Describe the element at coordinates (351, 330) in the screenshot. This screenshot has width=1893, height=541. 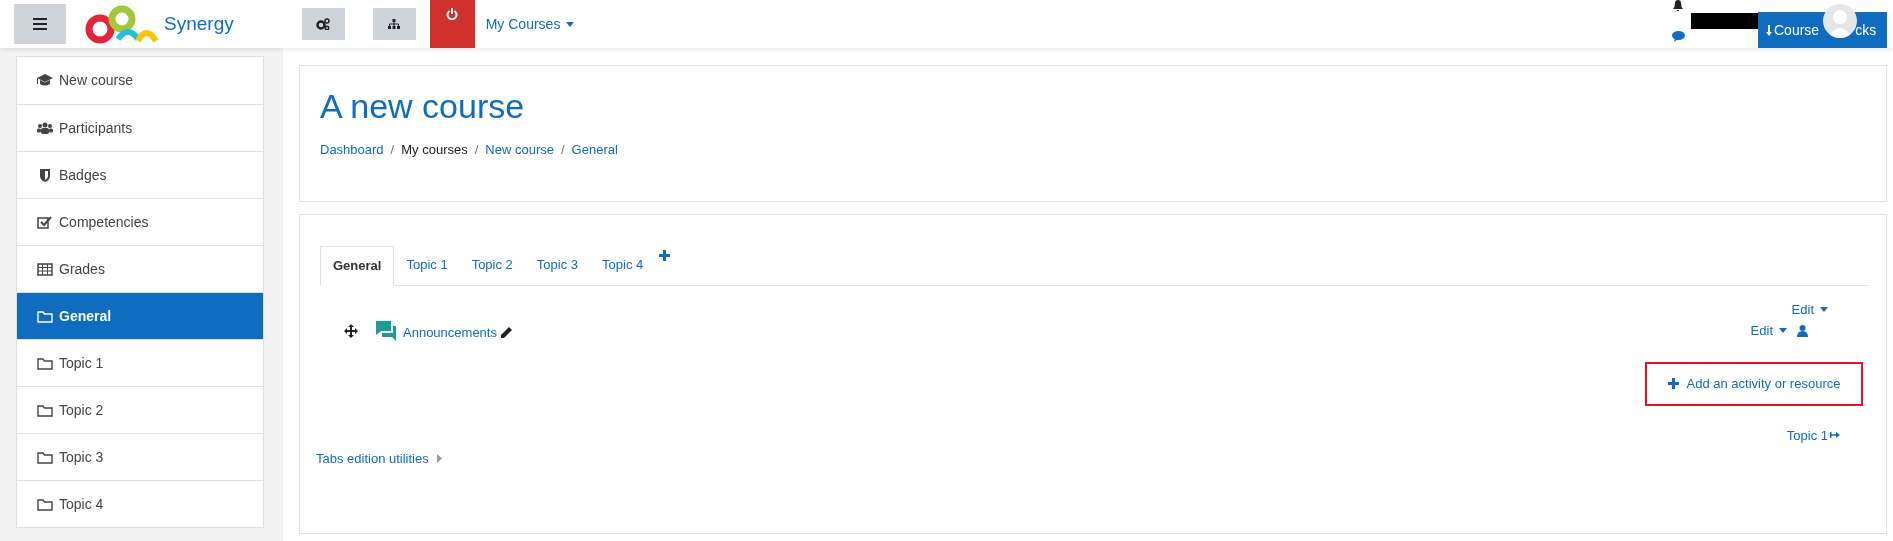
I see `move-icon` at that location.